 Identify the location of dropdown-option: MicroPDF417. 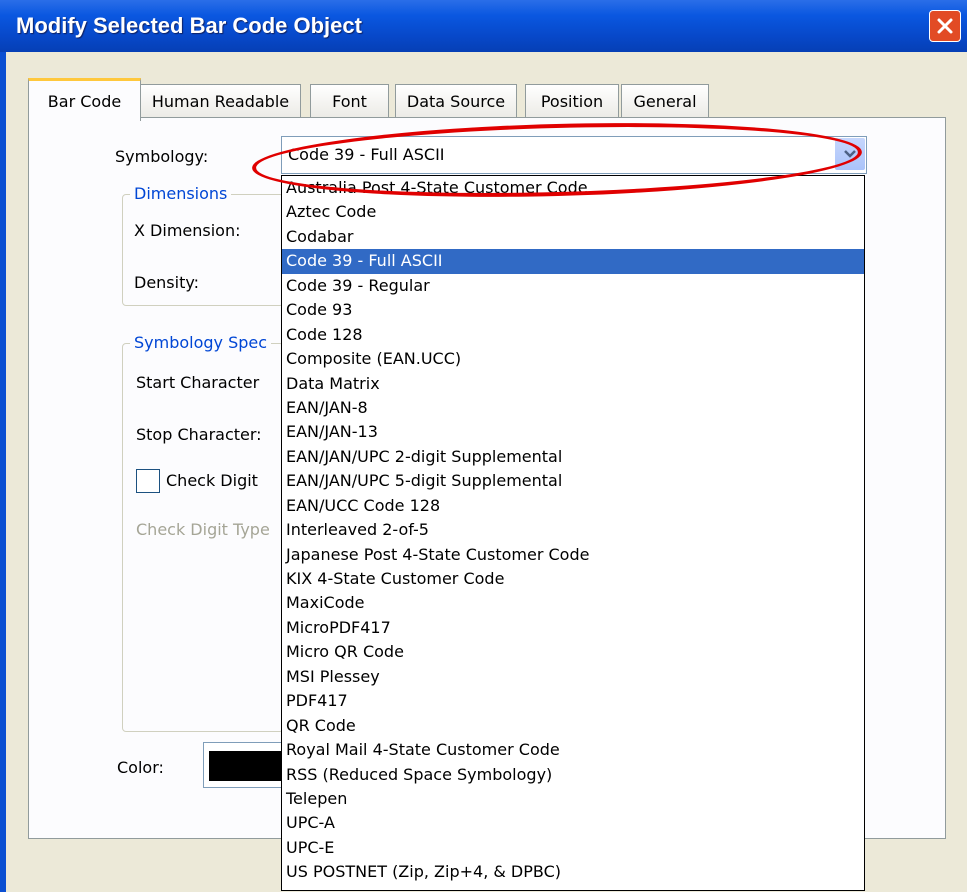
(573, 628).